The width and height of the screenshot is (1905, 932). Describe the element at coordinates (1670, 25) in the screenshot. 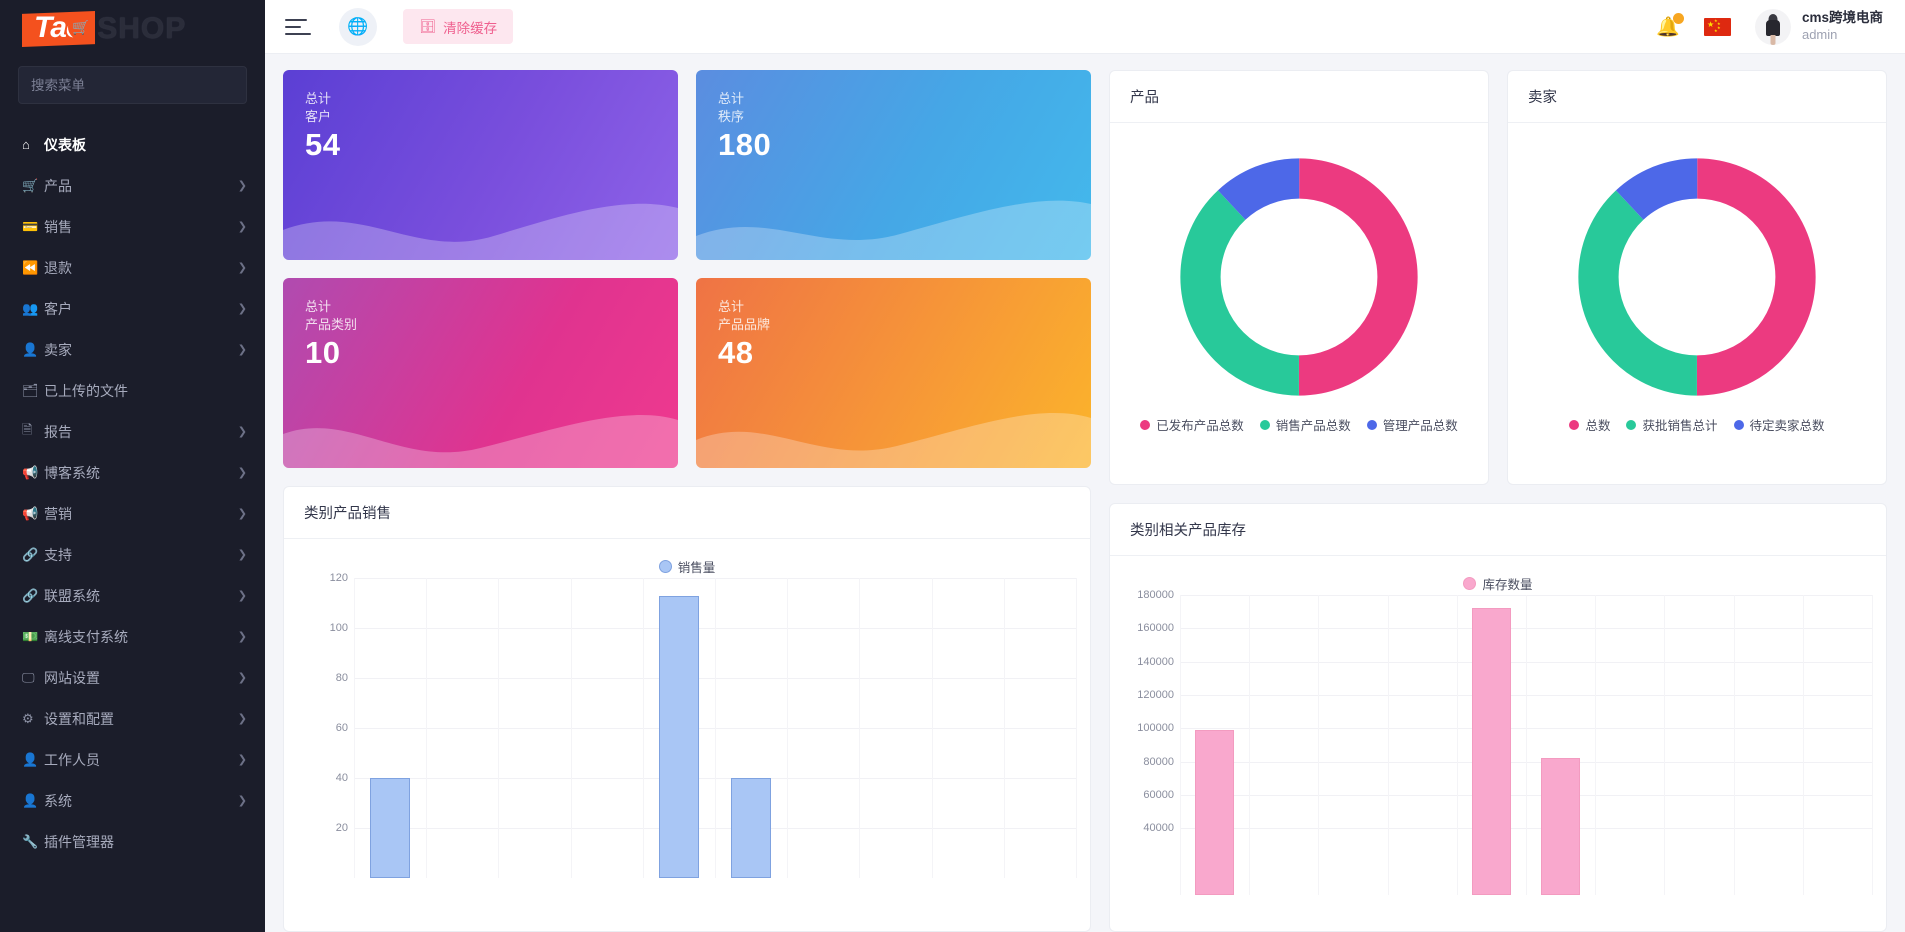

I see `bell-icon: 🔔` at that location.